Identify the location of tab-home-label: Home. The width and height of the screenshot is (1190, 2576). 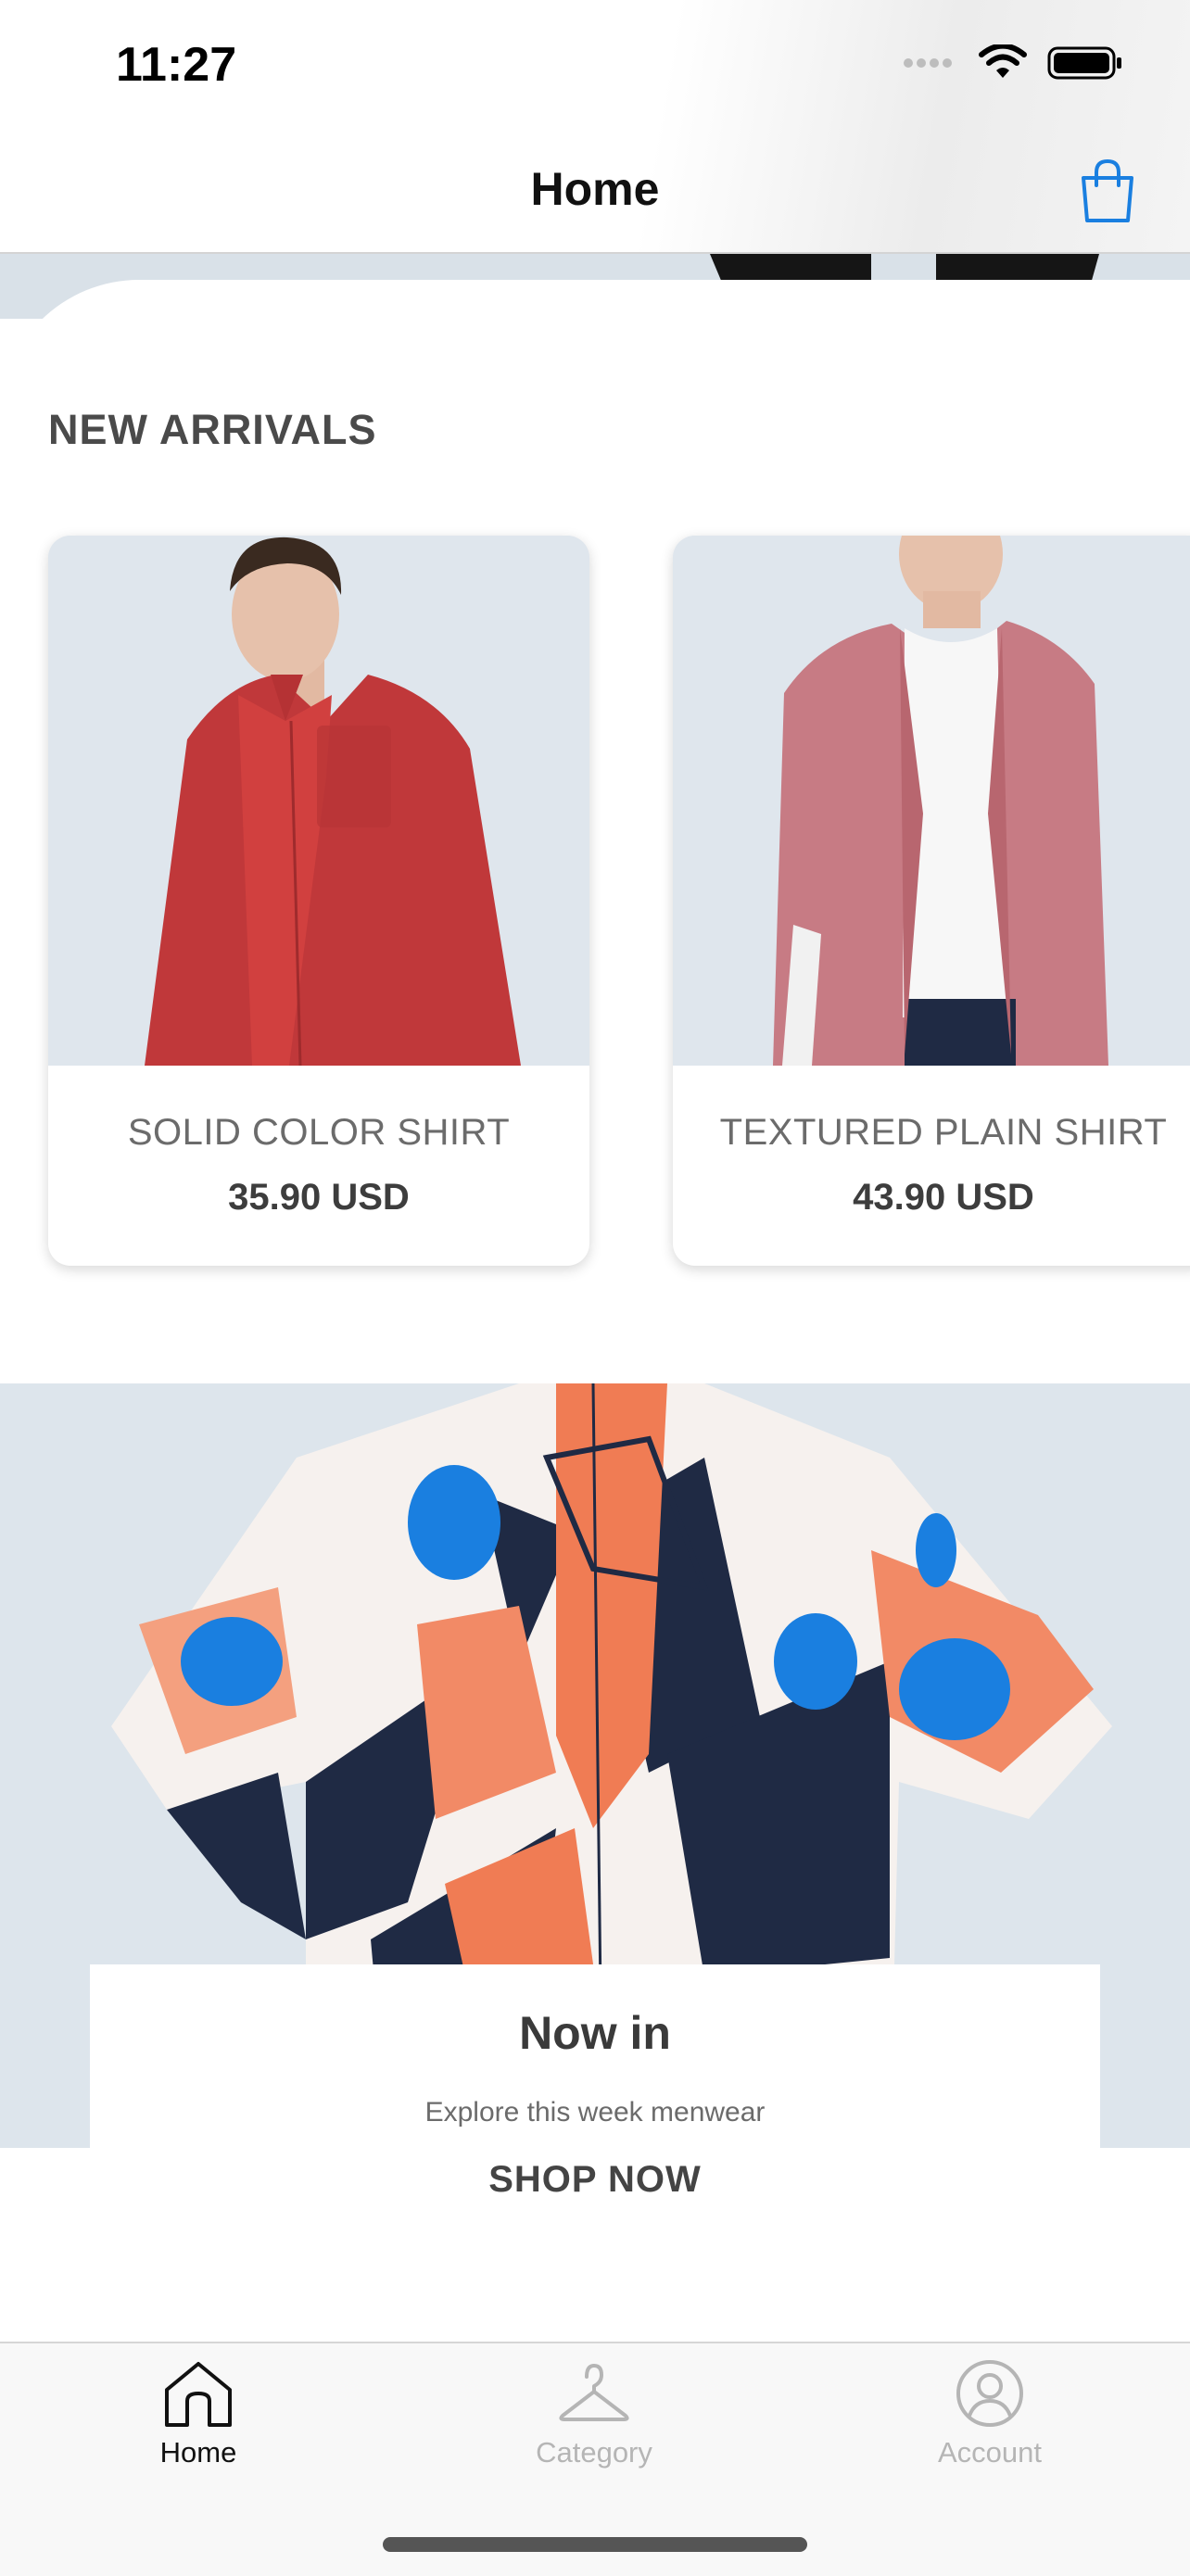
(198, 2453).